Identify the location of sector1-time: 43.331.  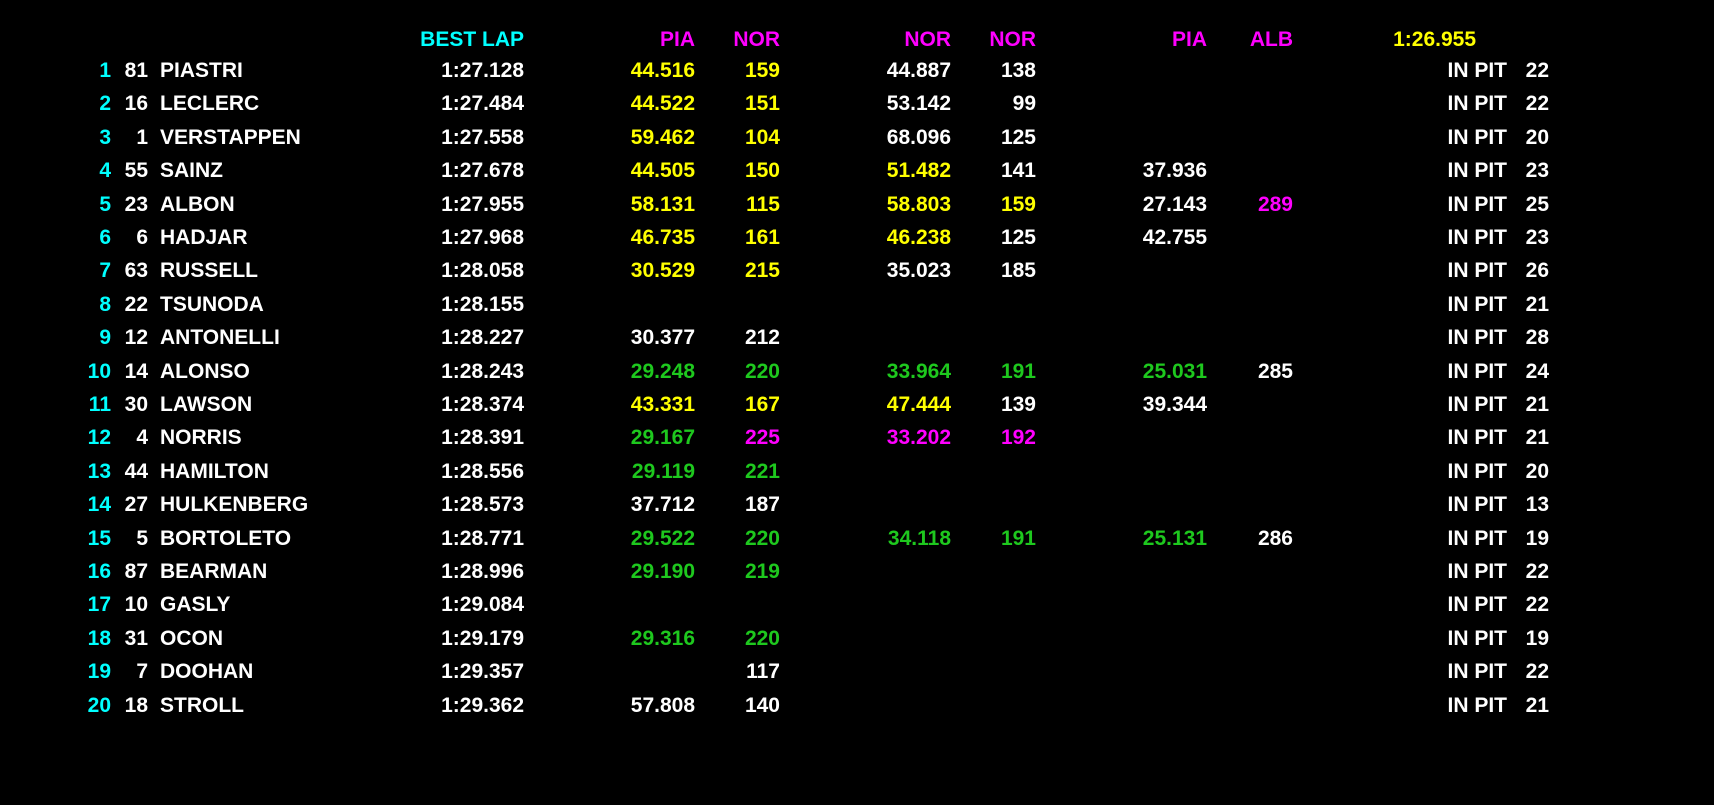
(662, 404).